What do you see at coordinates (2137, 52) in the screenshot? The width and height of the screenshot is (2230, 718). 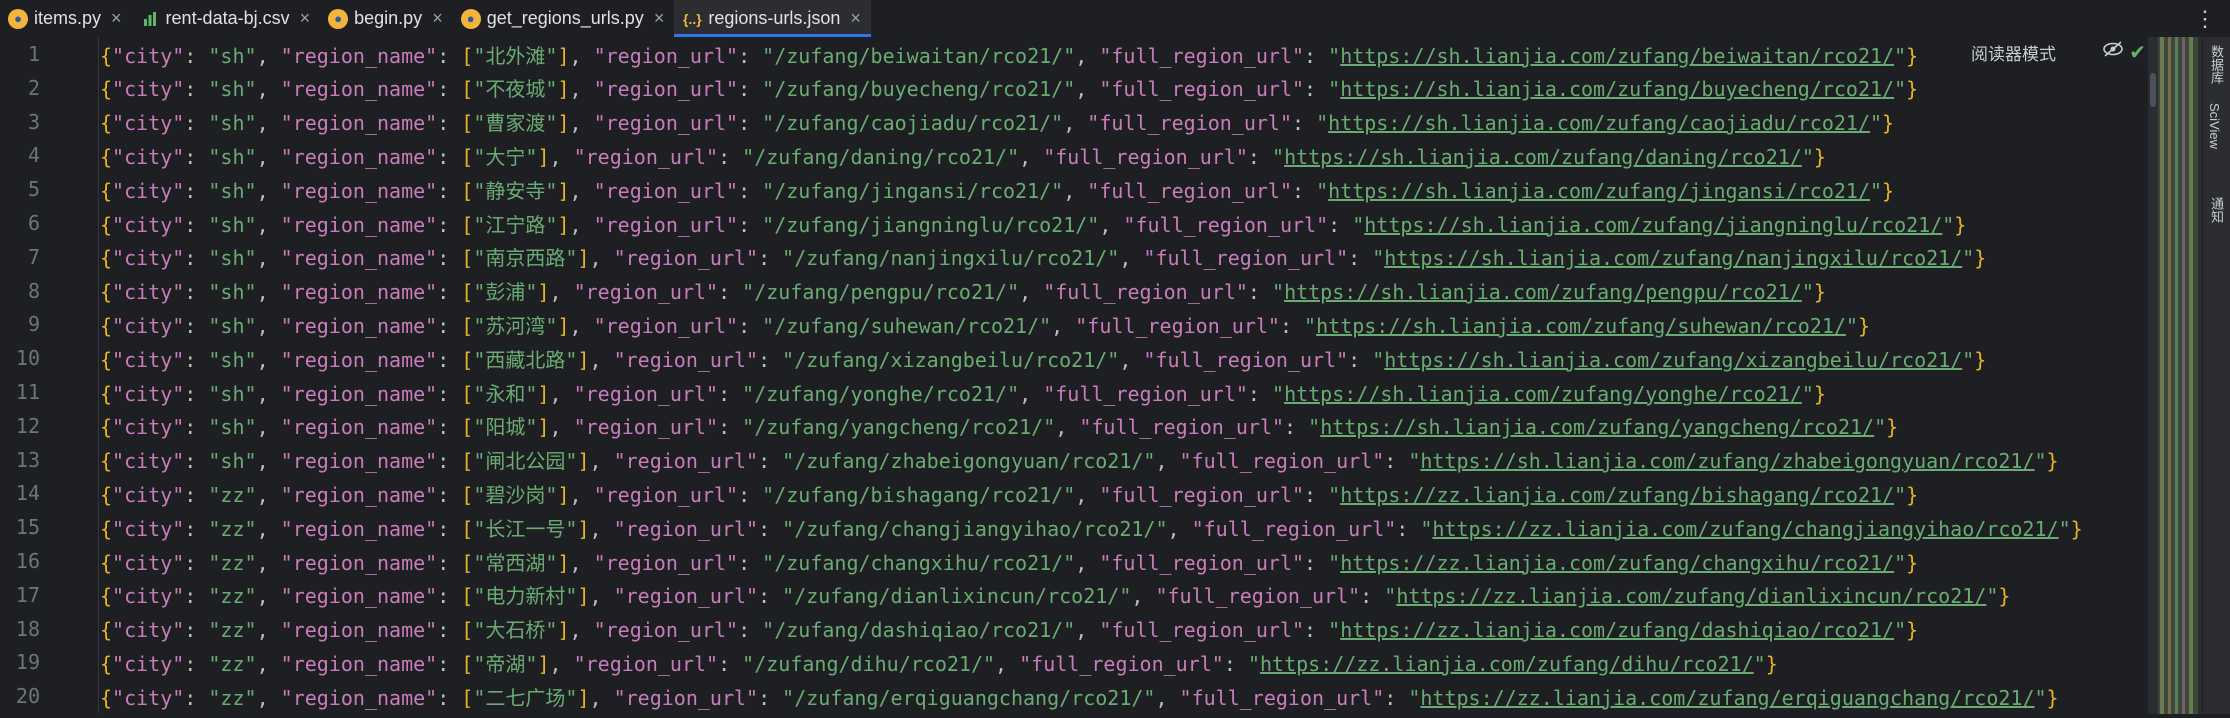 I see `check-icon: ✔` at bounding box center [2137, 52].